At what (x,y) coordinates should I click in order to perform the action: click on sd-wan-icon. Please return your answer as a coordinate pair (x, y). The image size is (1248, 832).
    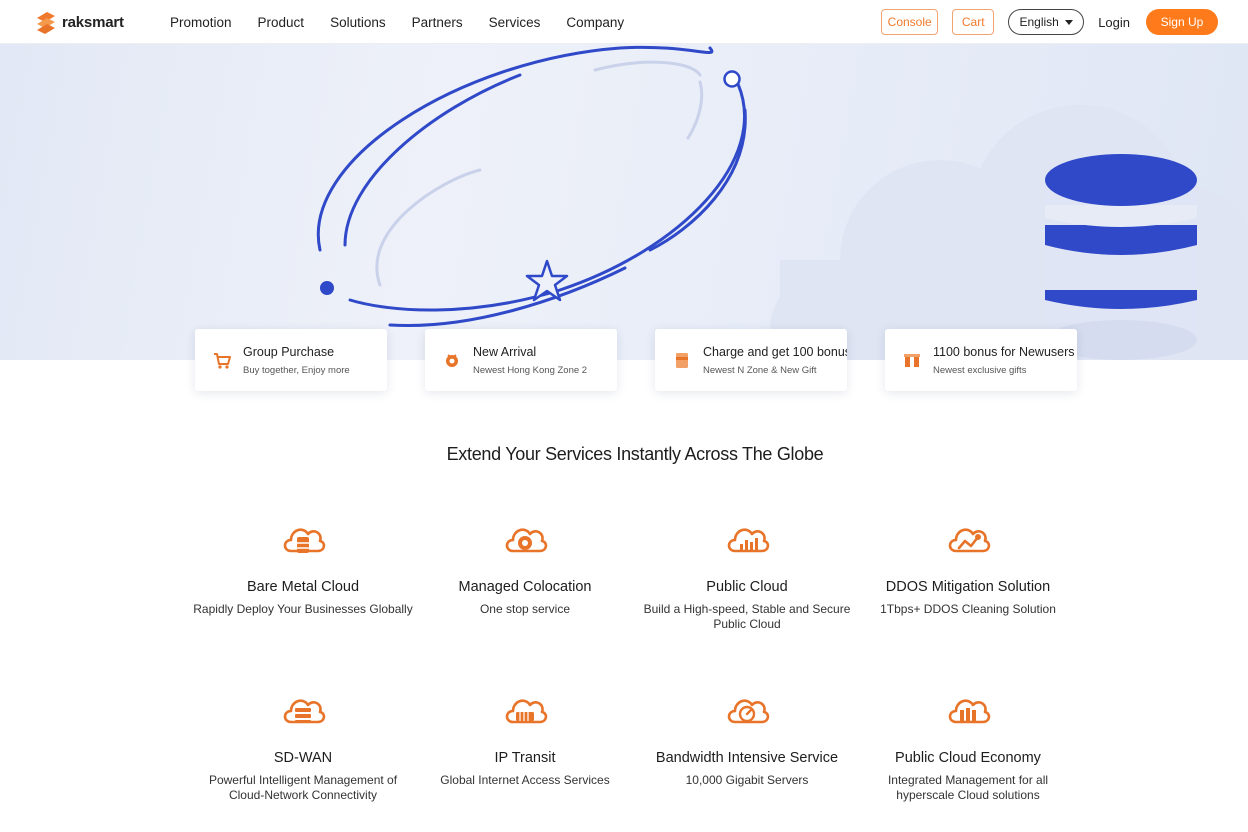
    Looking at the image, I should click on (304, 711).